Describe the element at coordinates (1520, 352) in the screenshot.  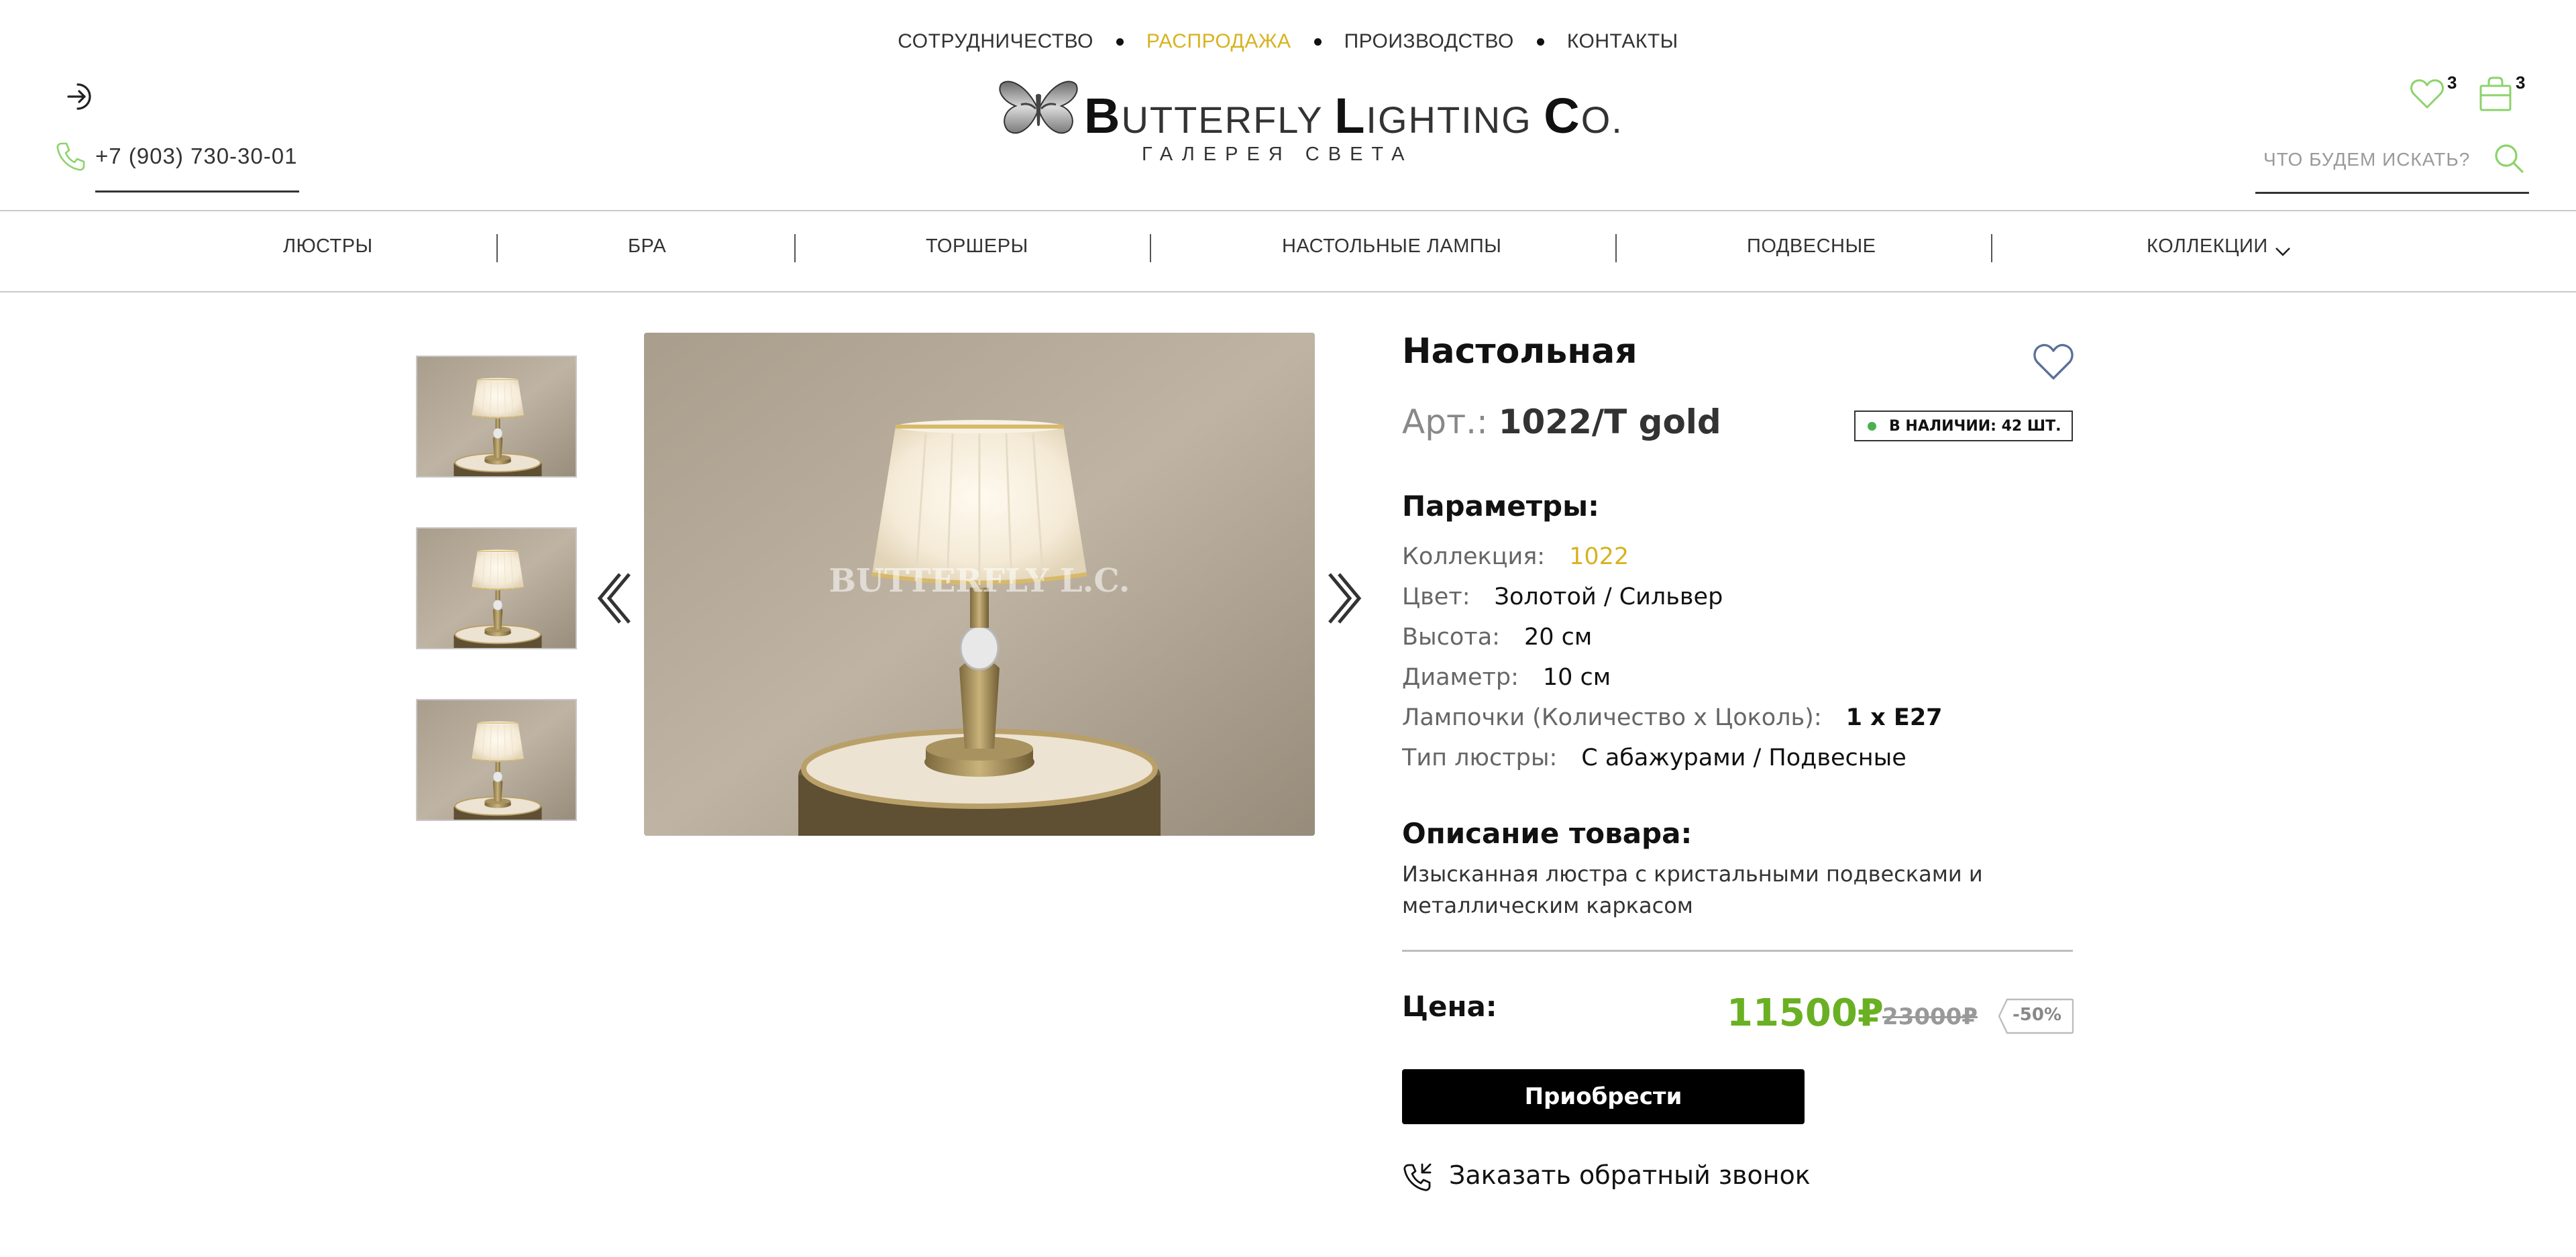
I see `product-title: Настольная` at that location.